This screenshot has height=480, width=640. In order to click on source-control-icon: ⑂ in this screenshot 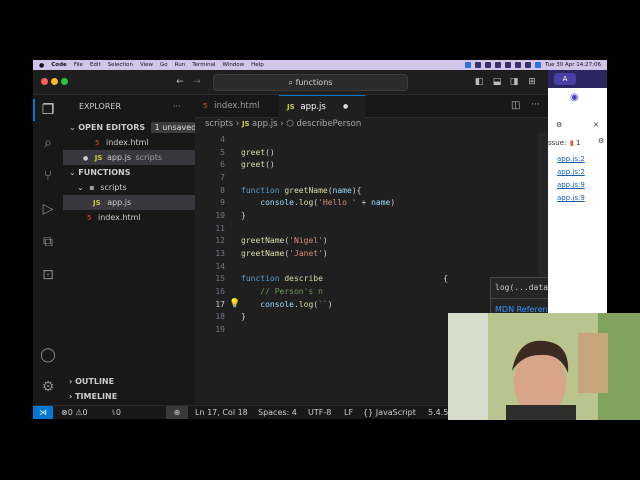, I will do `click(48, 176)`.